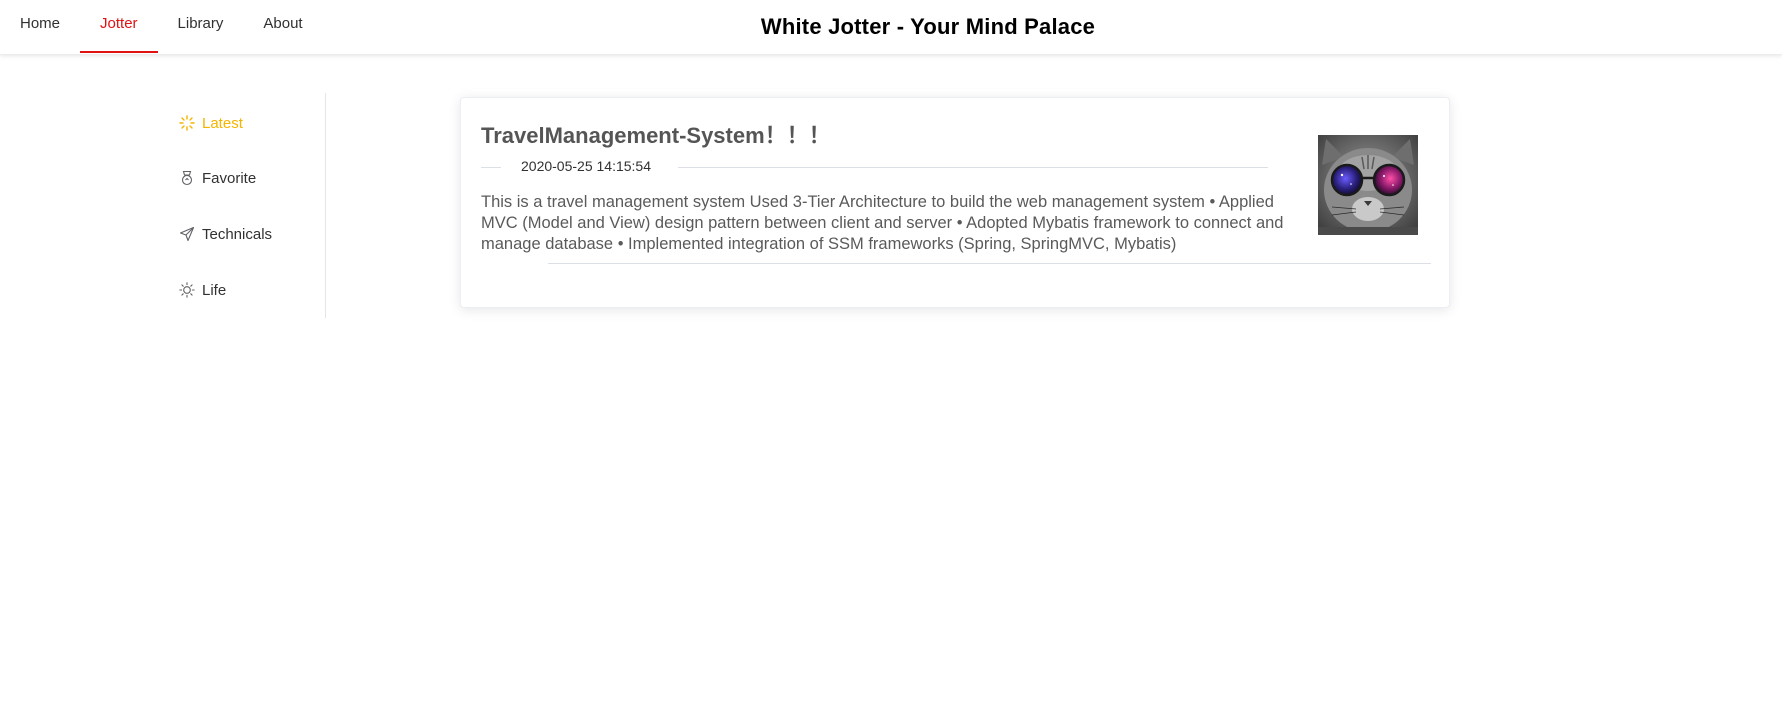  Describe the element at coordinates (214, 290) in the screenshot. I see `sidebar-item-label: Life` at that location.